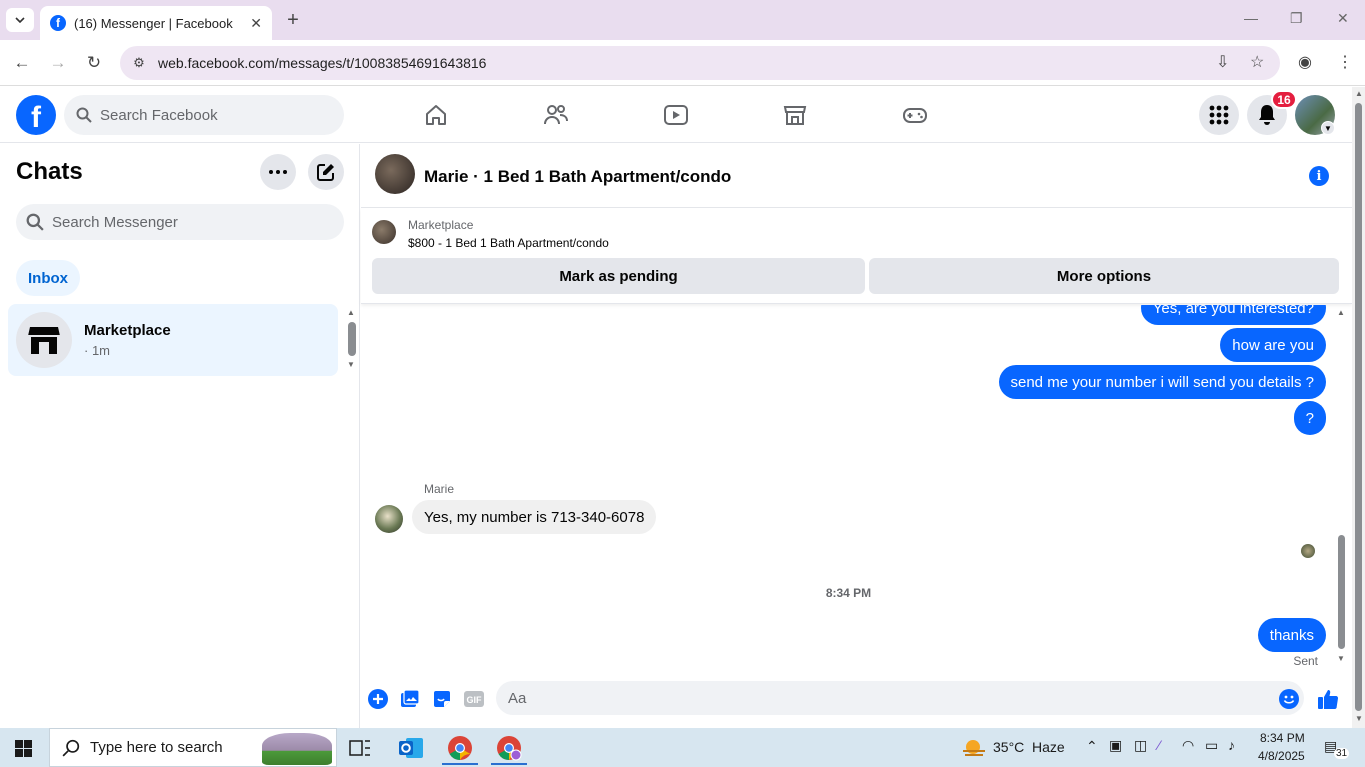 The width and height of the screenshot is (1365, 767). What do you see at coordinates (1104, 276) in the screenshot?
I see `more-options-button: More options` at bounding box center [1104, 276].